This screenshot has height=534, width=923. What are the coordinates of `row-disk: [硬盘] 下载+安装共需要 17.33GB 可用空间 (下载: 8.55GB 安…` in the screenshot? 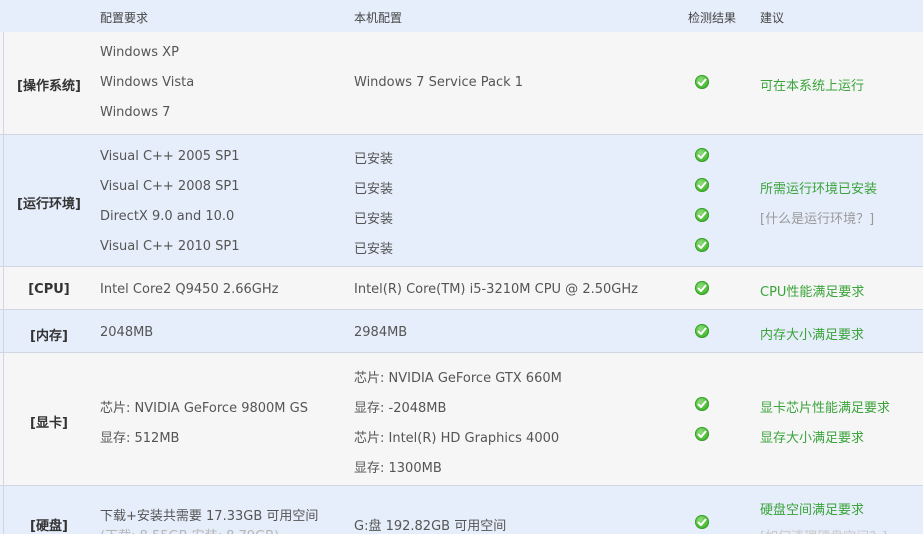 It's located at (461, 510).